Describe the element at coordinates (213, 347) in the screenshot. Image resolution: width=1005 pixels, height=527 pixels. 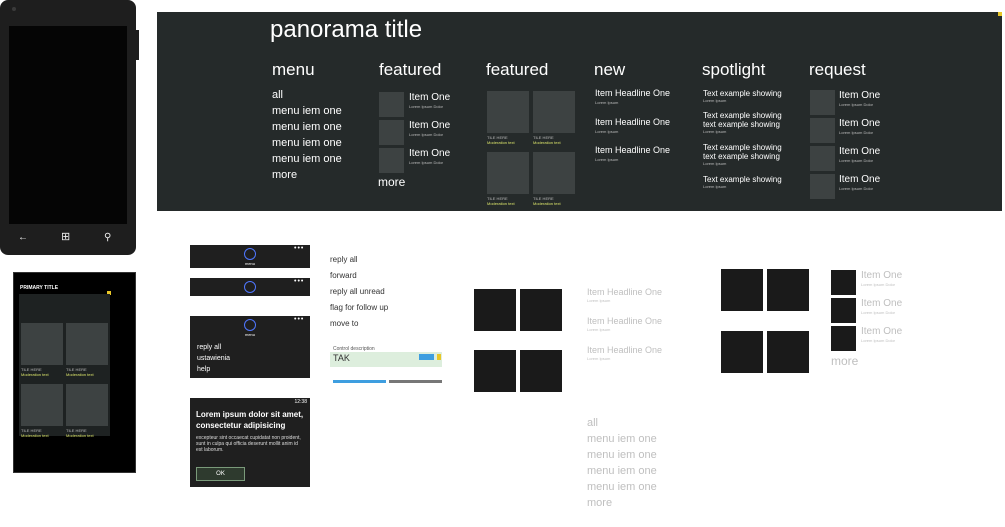
I see `app-bar-menu-item: reply all` at that location.